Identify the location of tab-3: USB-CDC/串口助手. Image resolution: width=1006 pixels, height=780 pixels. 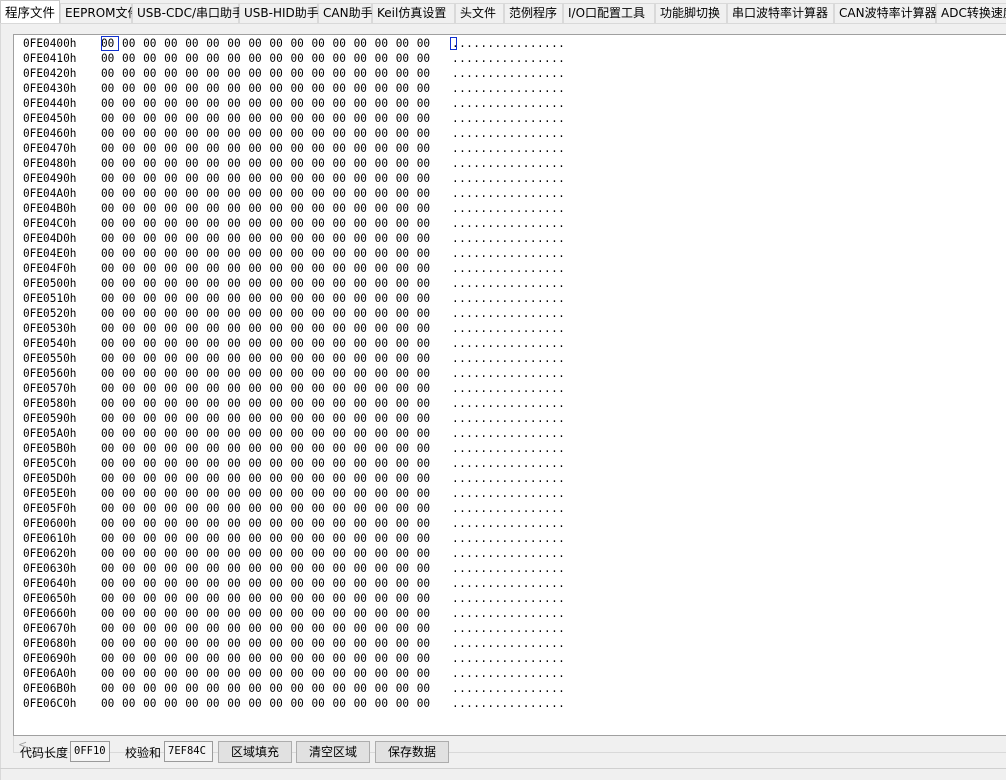
(188, 13).